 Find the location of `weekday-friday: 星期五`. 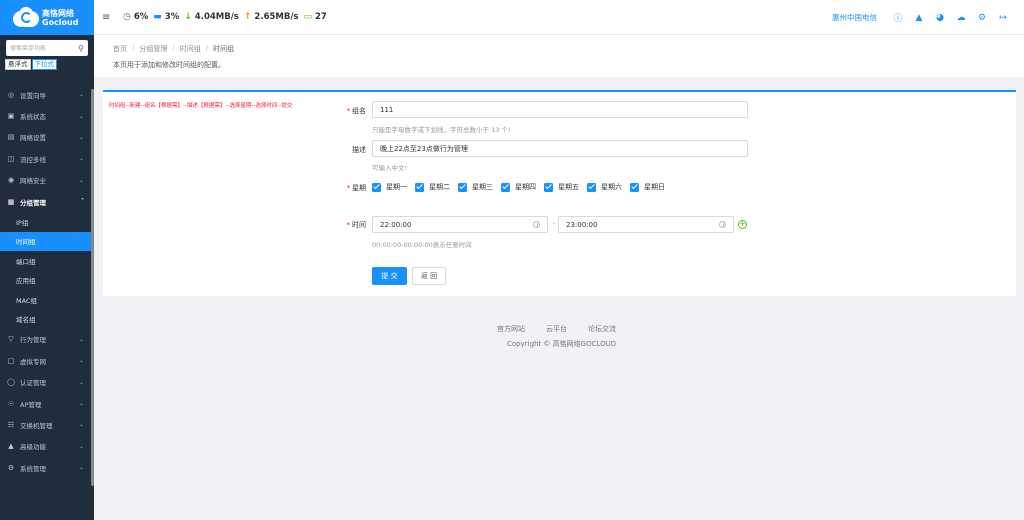

weekday-friday: 星期五 is located at coordinates (561, 187).